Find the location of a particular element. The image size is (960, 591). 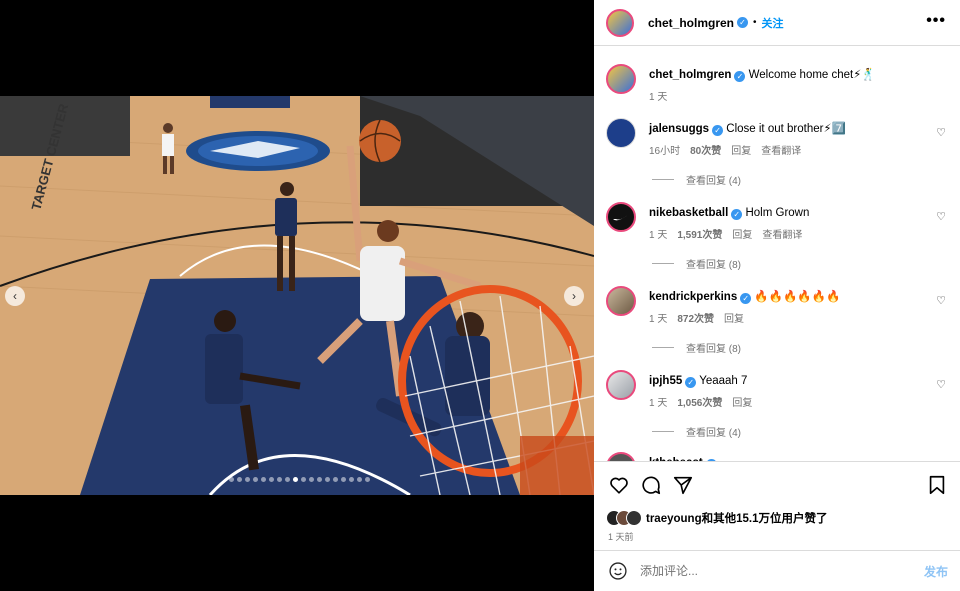

comment-text: Yeaaah 7 is located at coordinates (723, 381).